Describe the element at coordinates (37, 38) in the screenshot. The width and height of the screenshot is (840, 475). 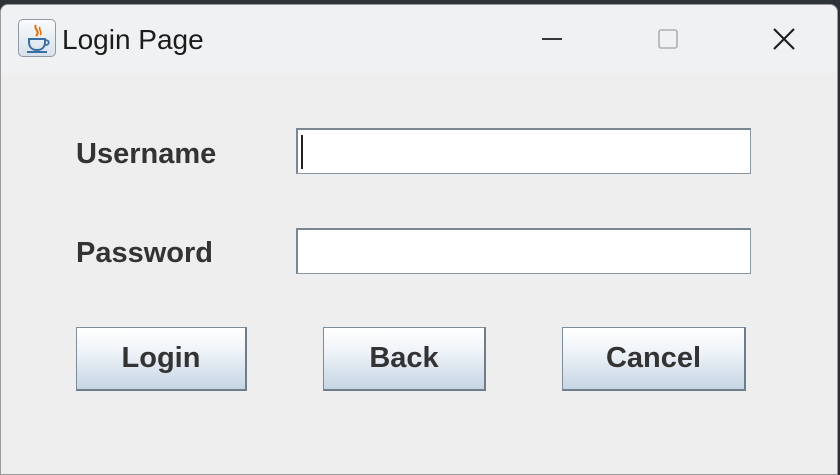
I see `java-app-icon` at that location.